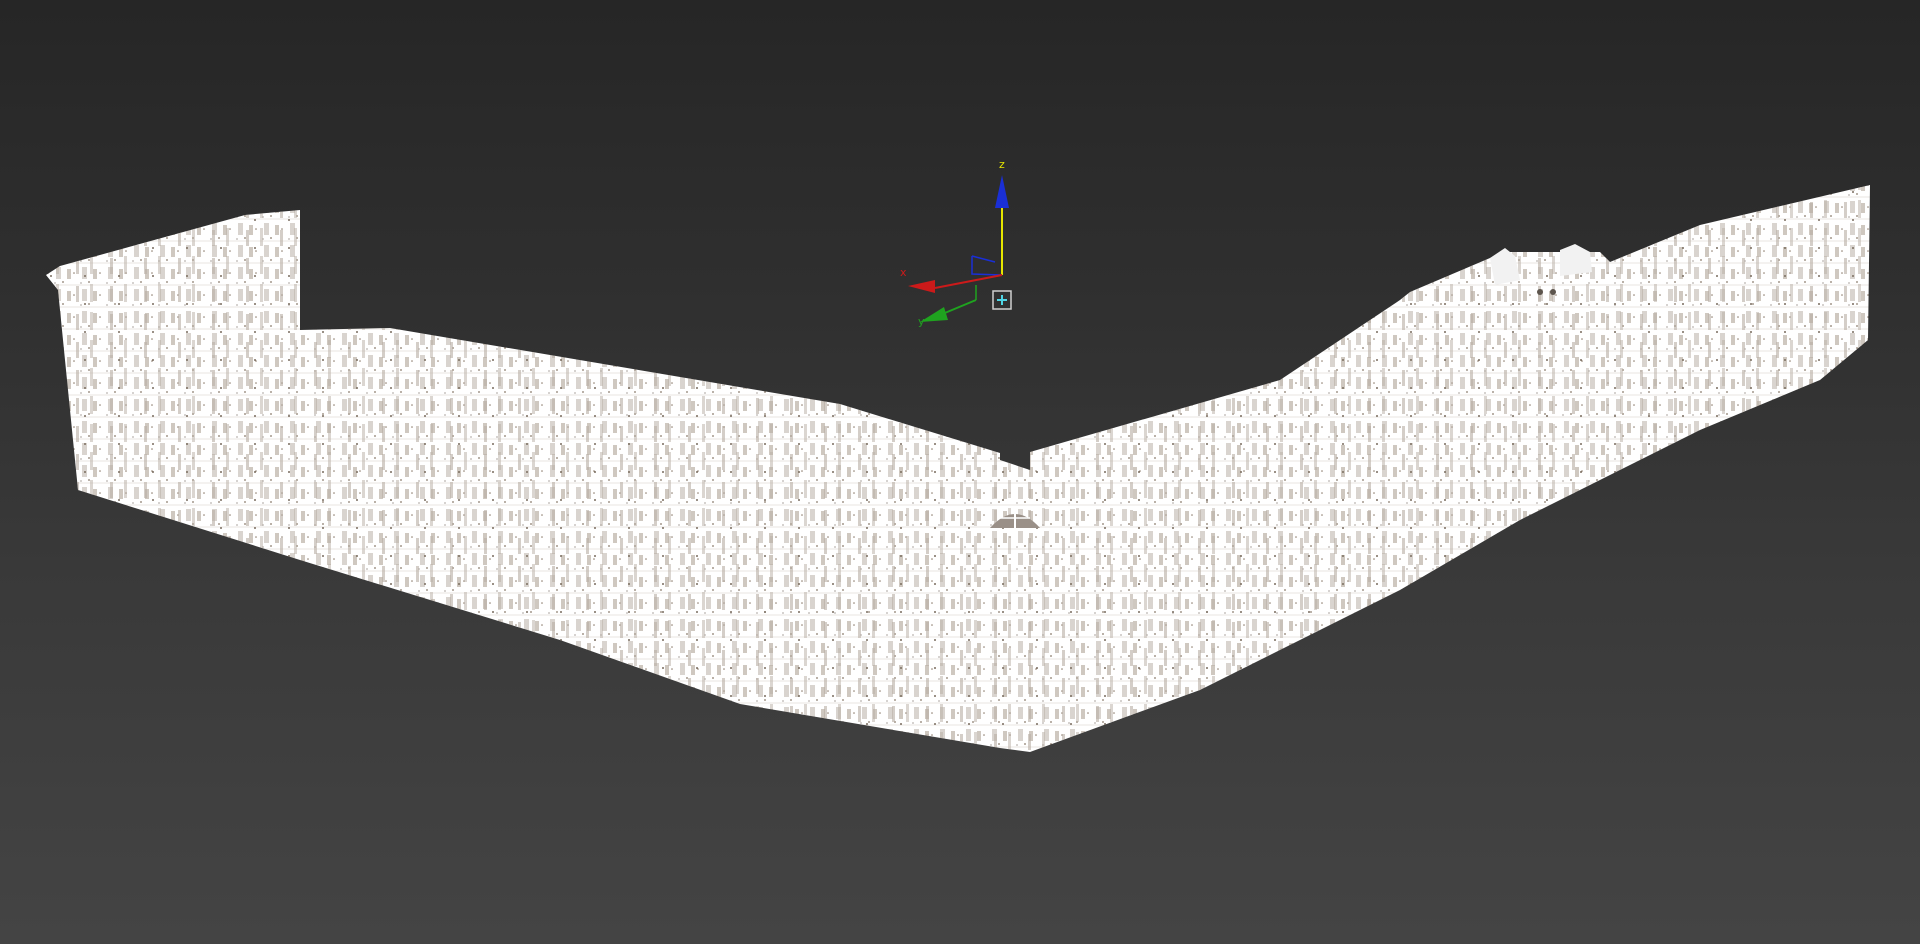 The height and width of the screenshot is (944, 1920). Describe the element at coordinates (921, 321) in the screenshot. I see `gizmo-y-label: y` at that location.